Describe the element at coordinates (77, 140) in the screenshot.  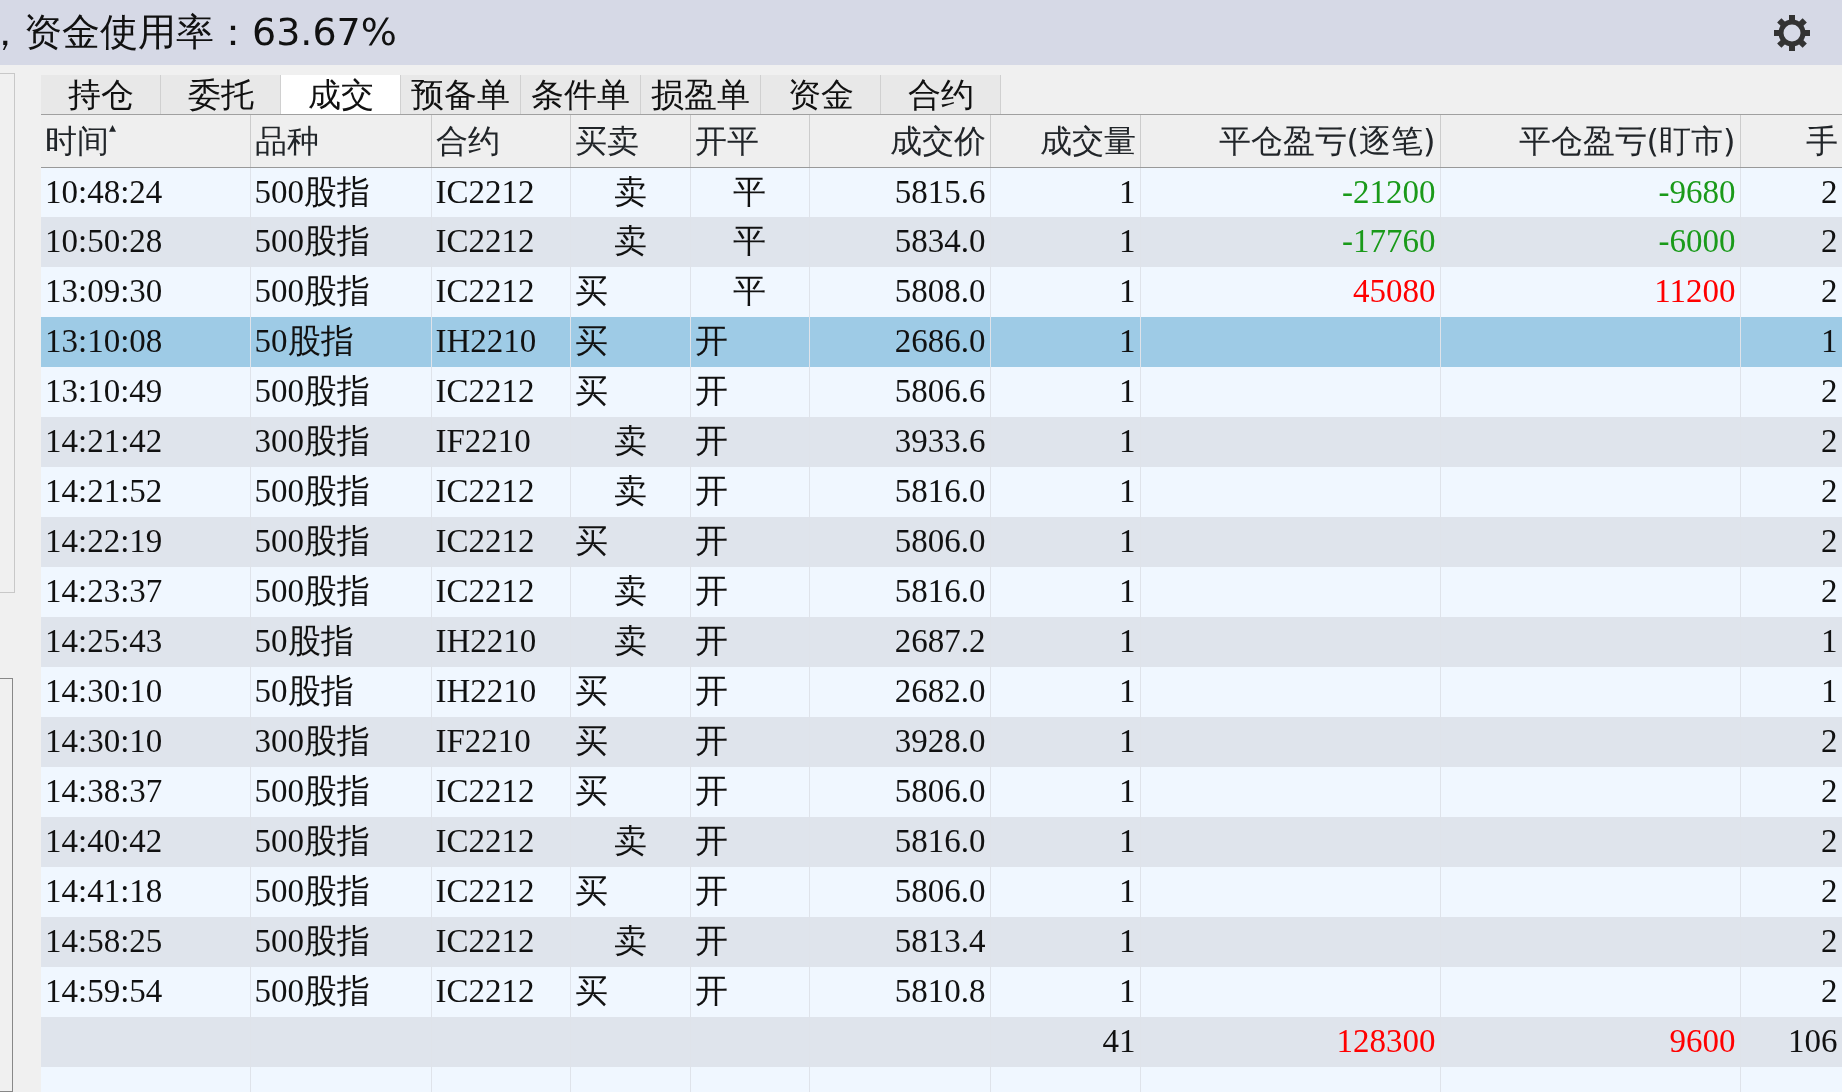
I see `column-label: 时间` at that location.